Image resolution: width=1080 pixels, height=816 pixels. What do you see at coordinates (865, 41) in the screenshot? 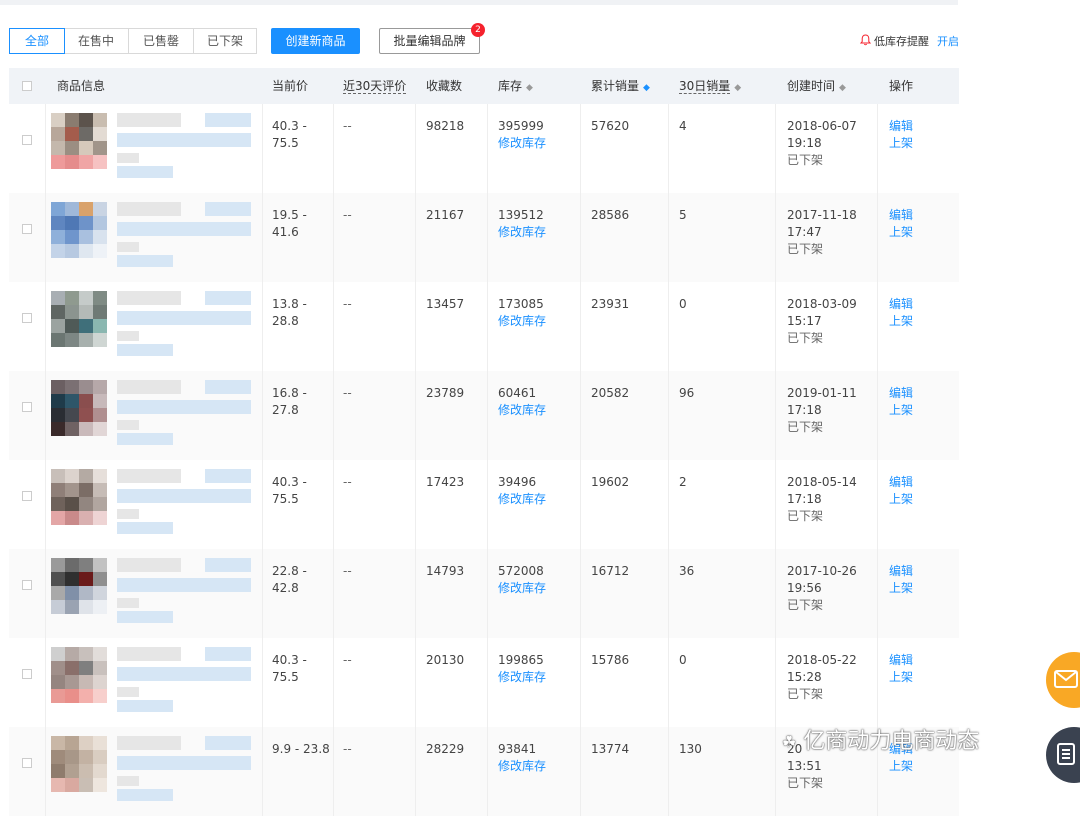
I see `bell-icon` at bounding box center [865, 41].